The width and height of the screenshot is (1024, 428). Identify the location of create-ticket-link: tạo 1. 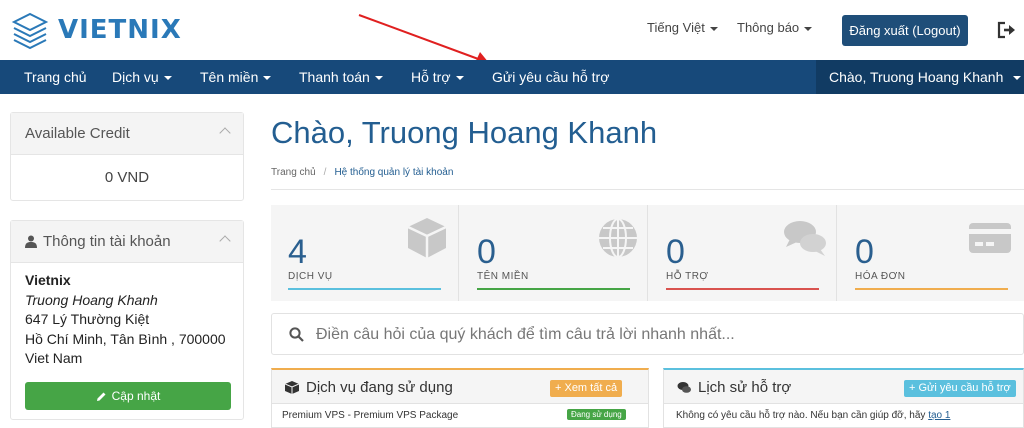
(939, 415).